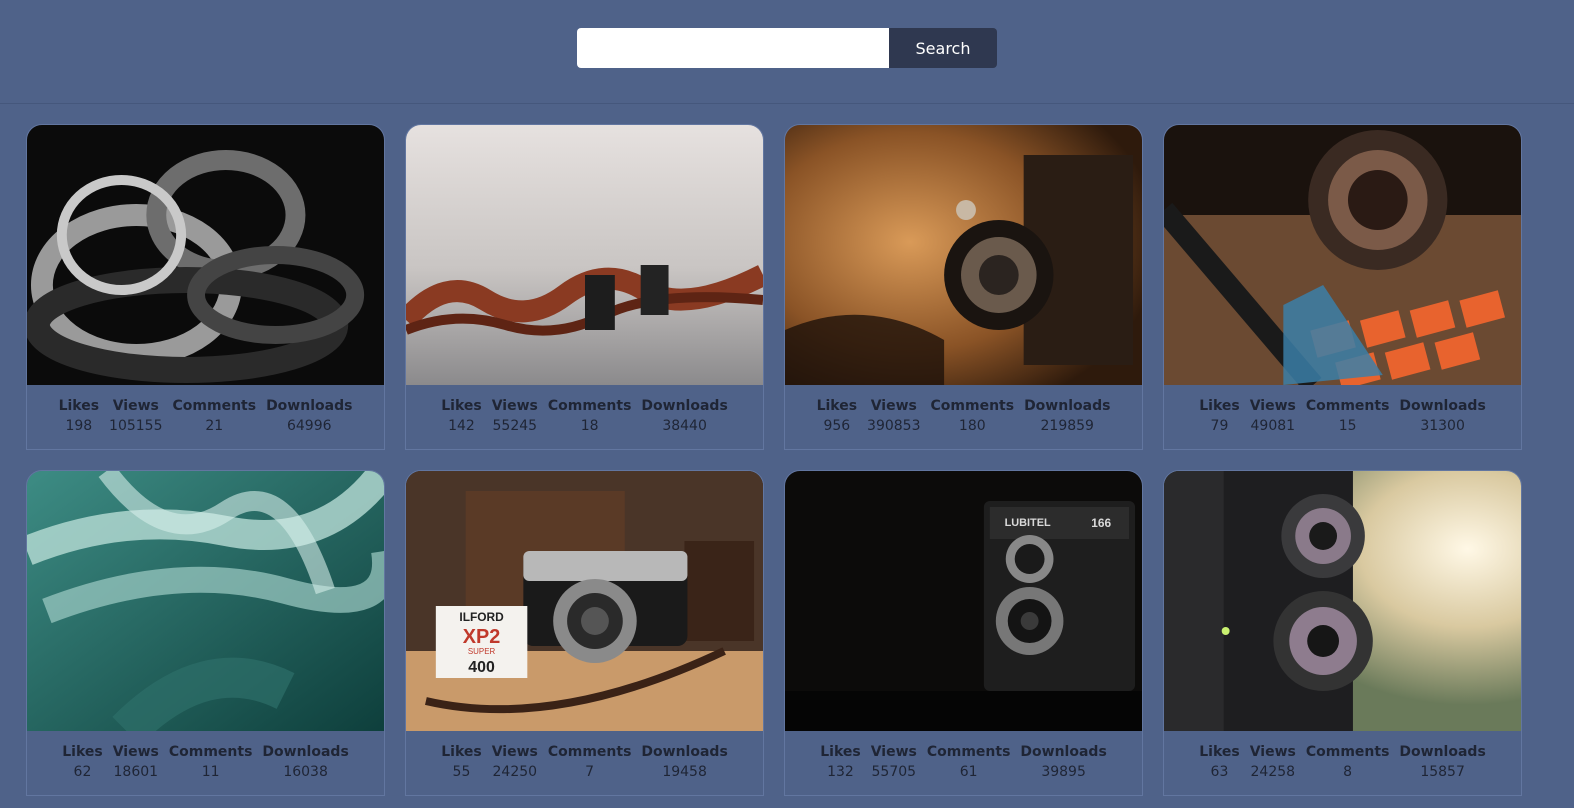 The width and height of the screenshot is (1574, 808). Describe the element at coordinates (684, 772) in the screenshot. I see `downloads-count: 19458` at that location.